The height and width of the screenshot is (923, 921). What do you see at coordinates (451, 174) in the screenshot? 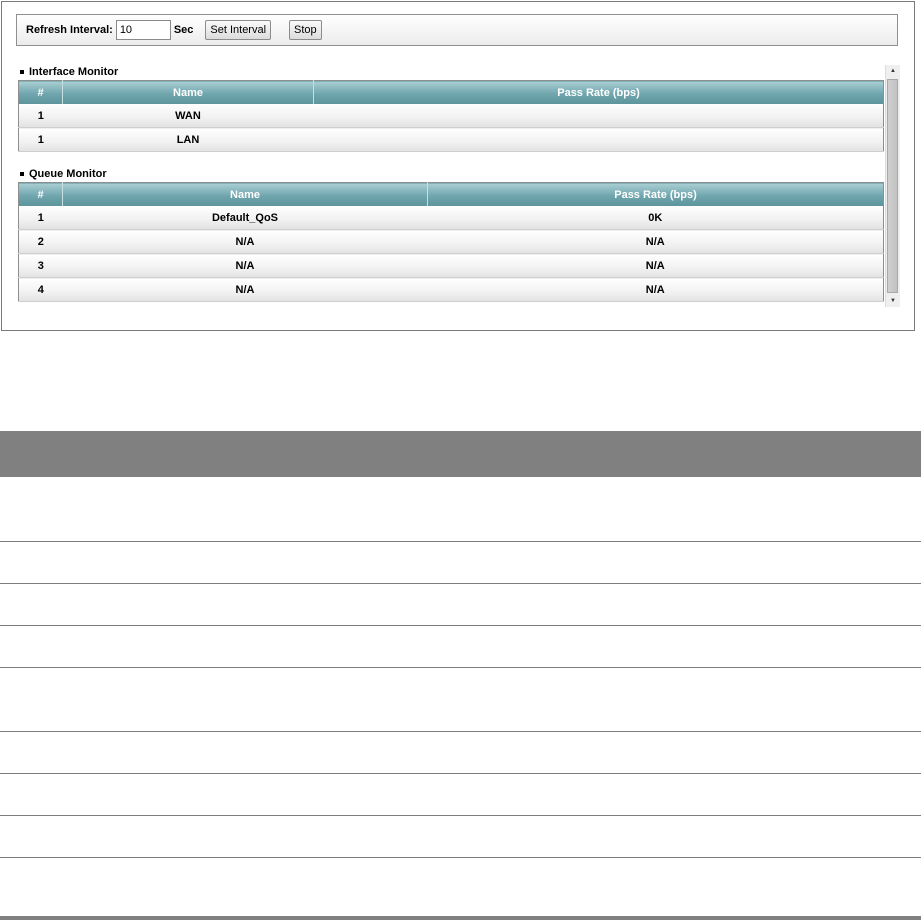
I see `queue-monitor-title: Queue Monitor` at bounding box center [451, 174].